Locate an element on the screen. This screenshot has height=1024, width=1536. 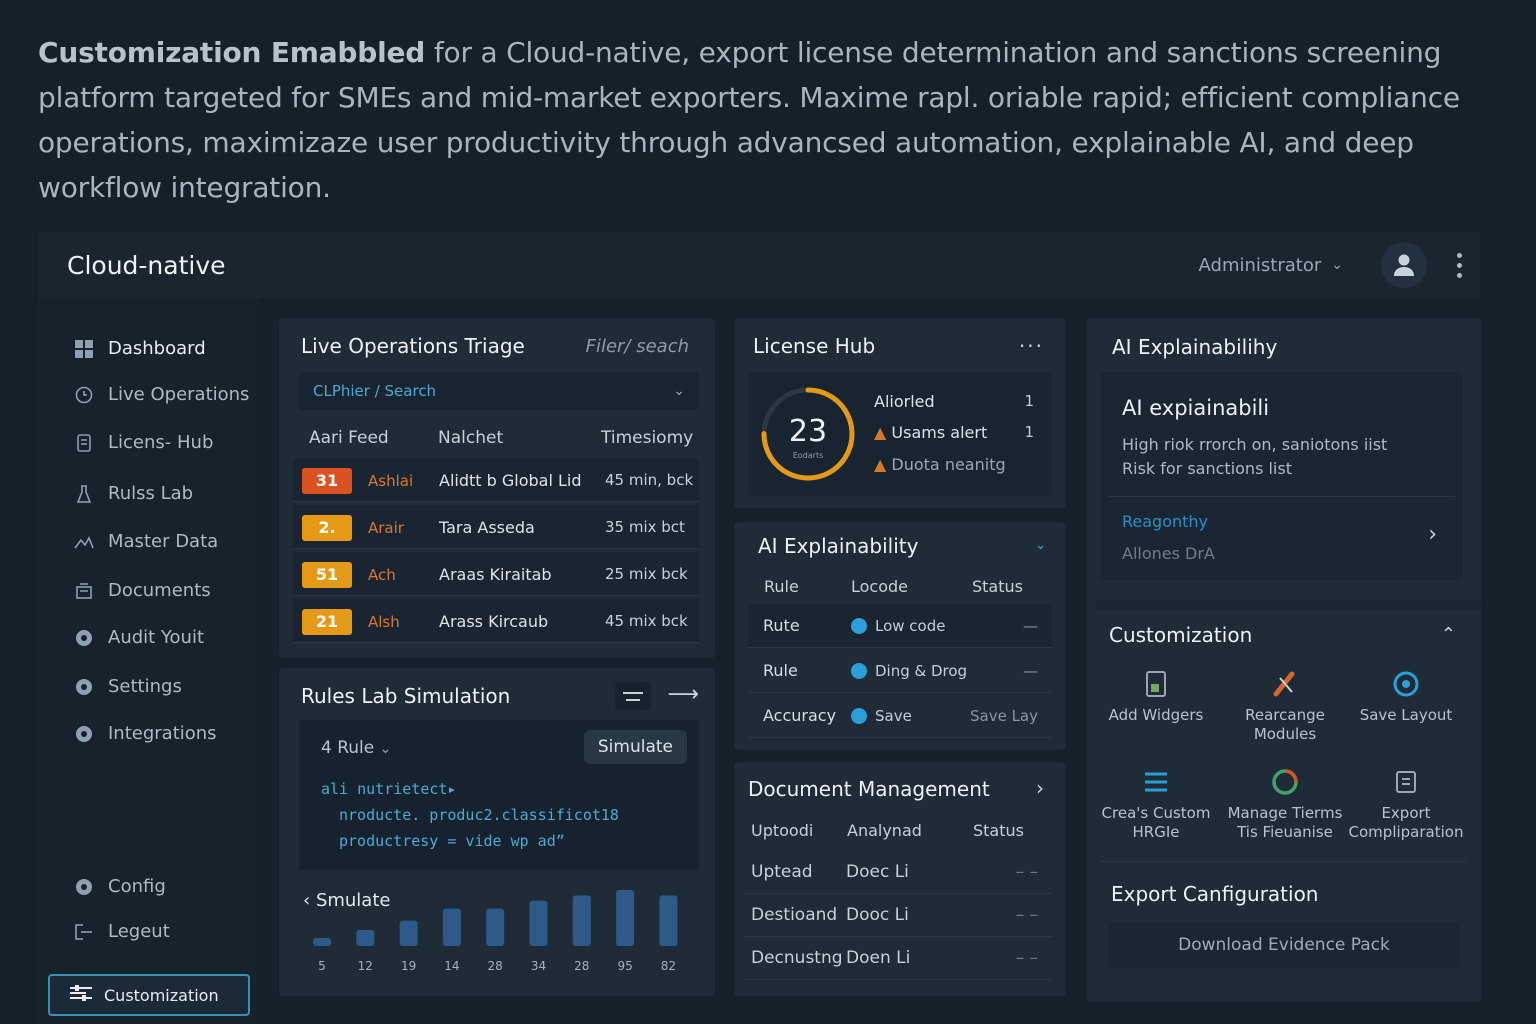
download-evidence-button: Download Evidence Pack is located at coordinates (1284, 945).